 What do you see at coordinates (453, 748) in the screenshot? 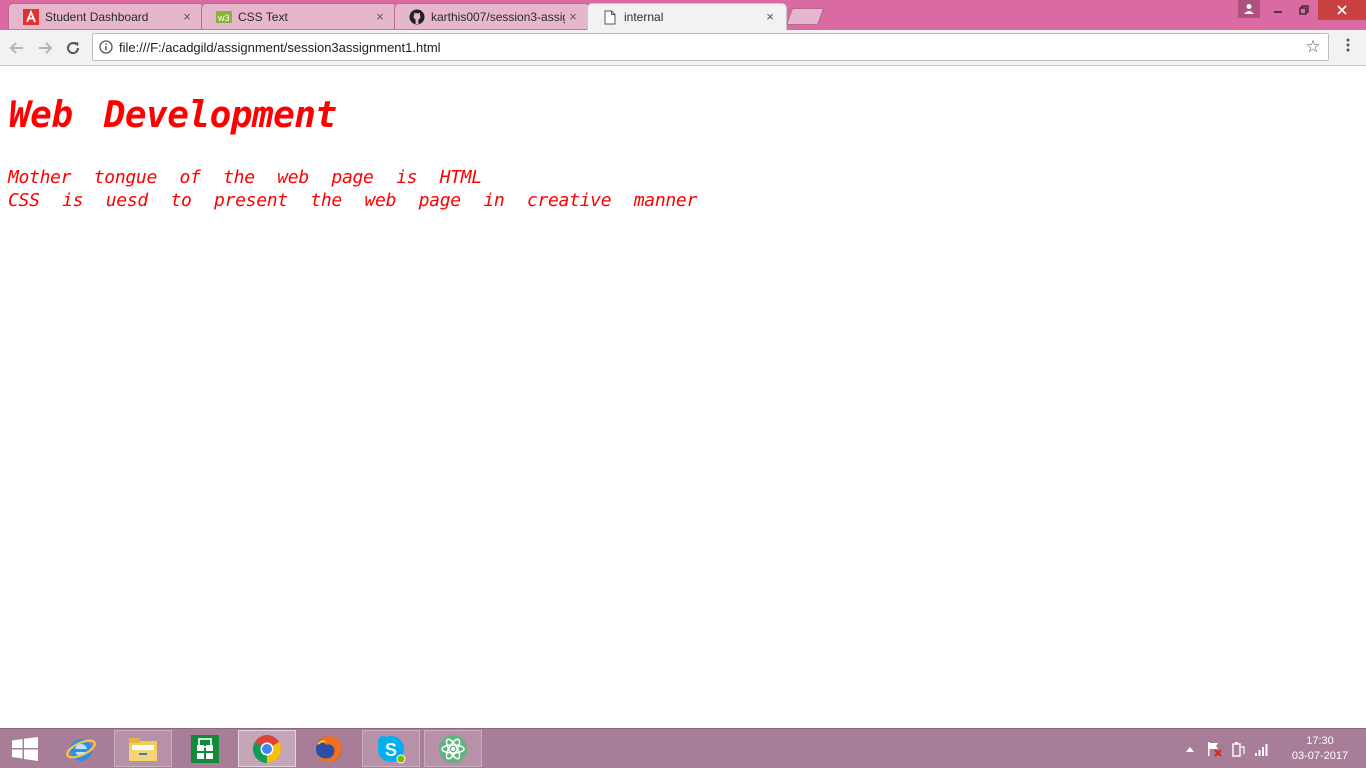
I see `atom-icon` at bounding box center [453, 748].